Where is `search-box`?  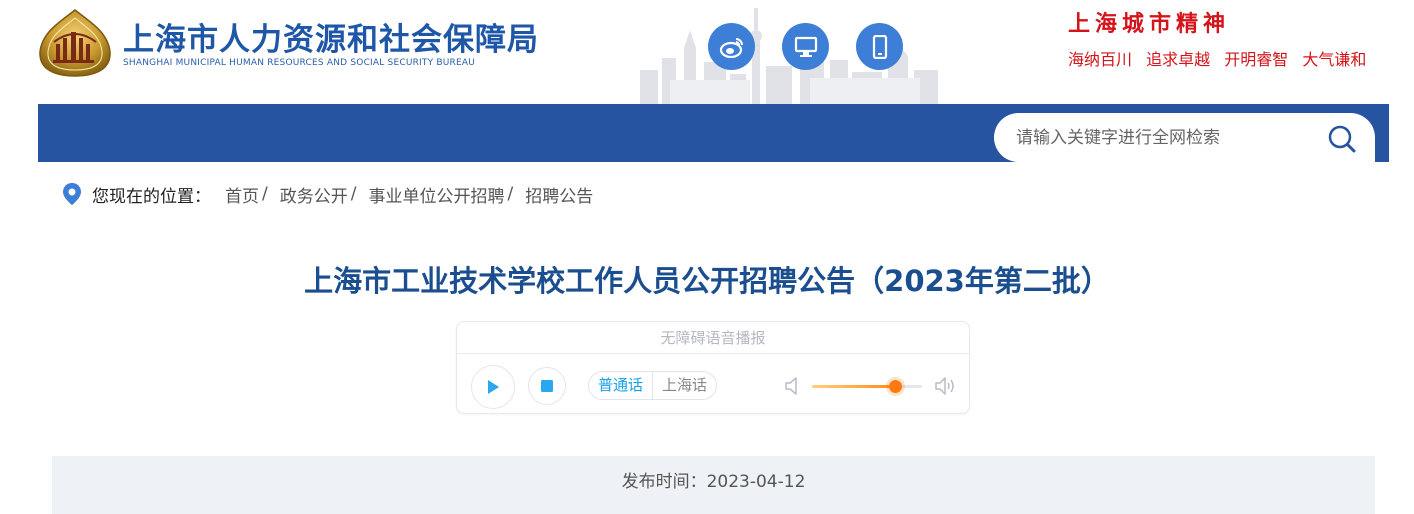
search-box is located at coordinates (1184, 137).